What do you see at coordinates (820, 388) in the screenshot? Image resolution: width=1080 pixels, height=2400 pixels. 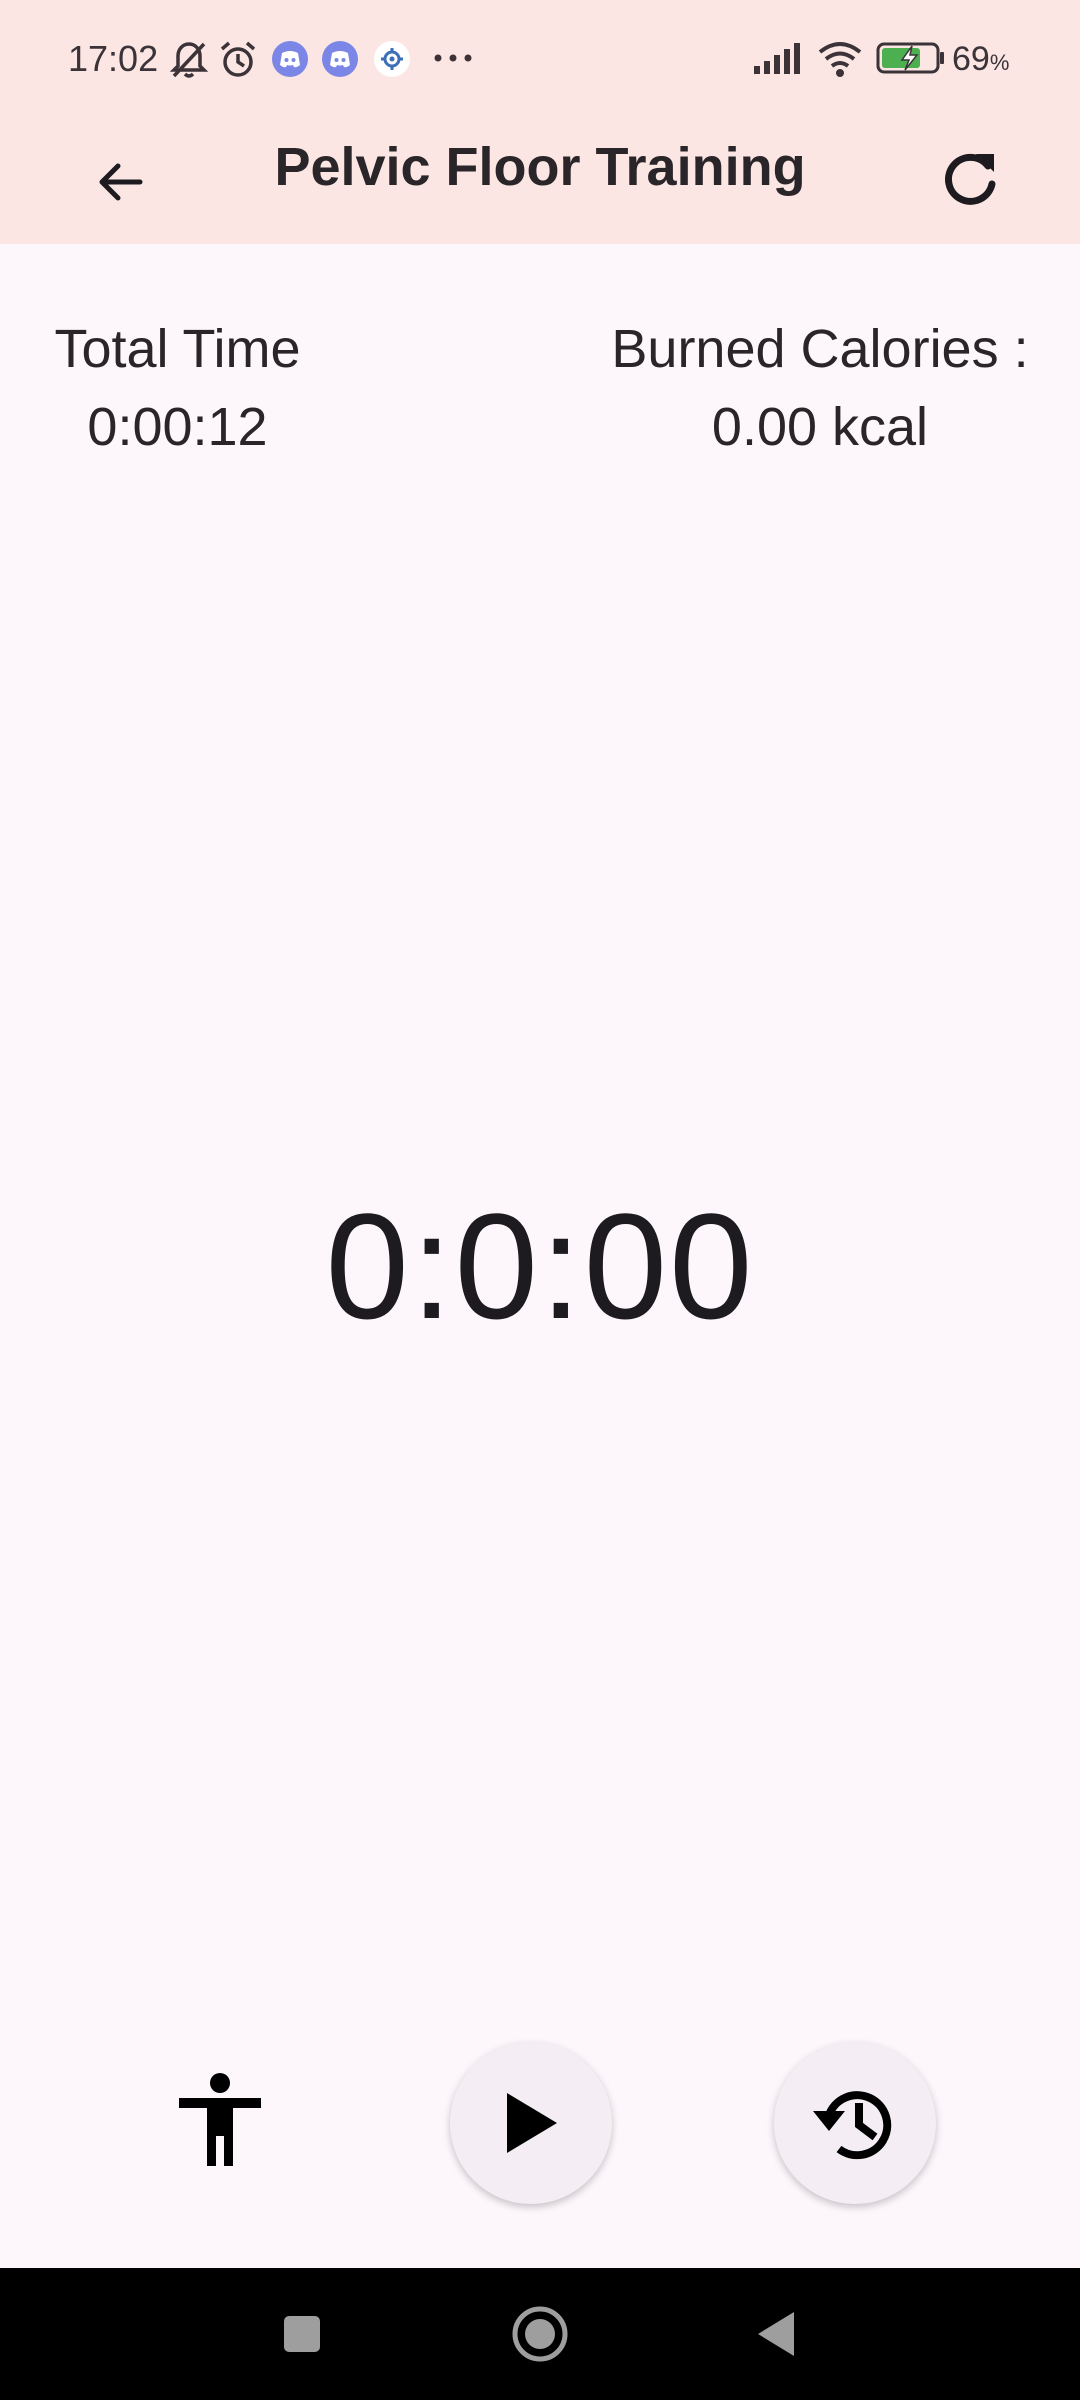 I see `calories-stat: Burned Calories : 0.00 kcal` at bounding box center [820, 388].